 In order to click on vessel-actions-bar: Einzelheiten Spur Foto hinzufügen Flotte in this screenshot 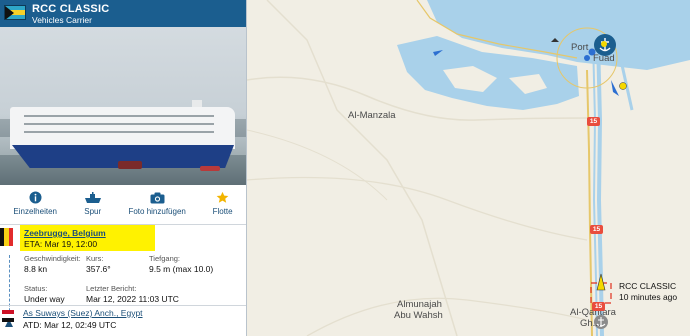, I will do `click(123, 205)`.